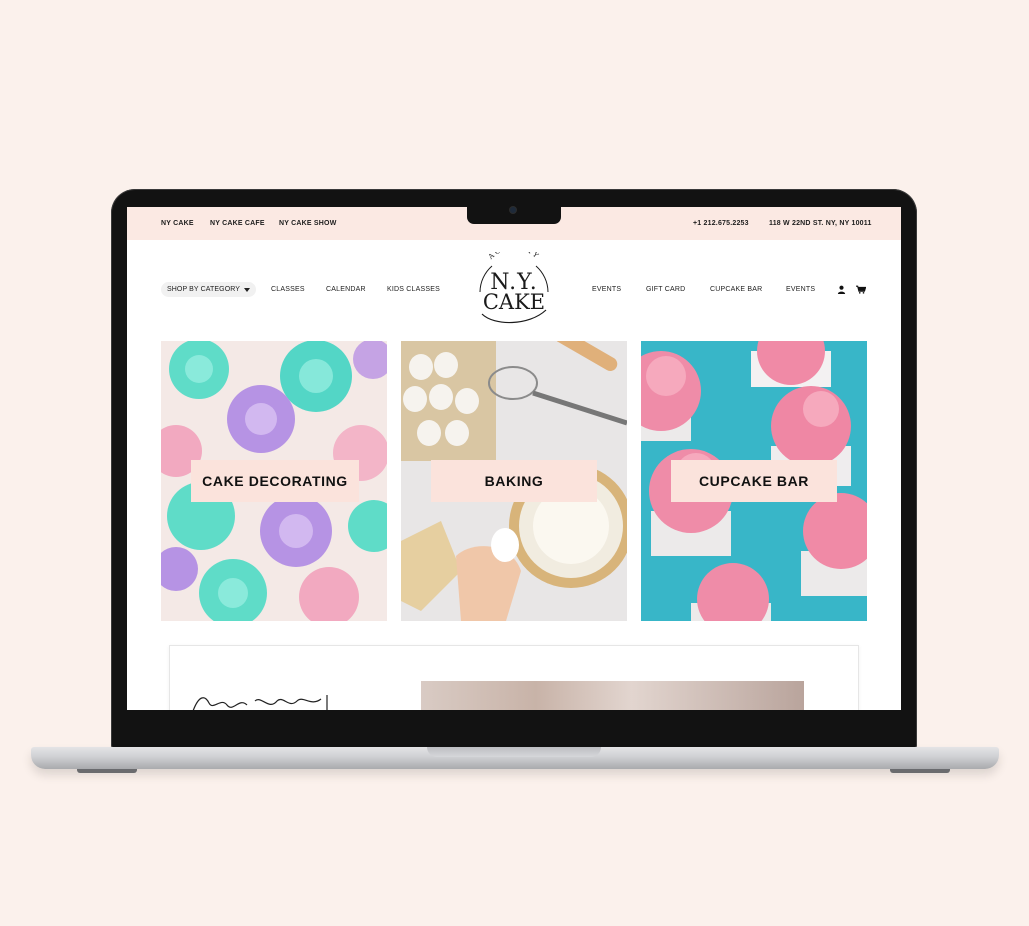 This screenshot has height=926, width=1029. I want to click on nav-item-events: EVENTS, so click(606, 289).